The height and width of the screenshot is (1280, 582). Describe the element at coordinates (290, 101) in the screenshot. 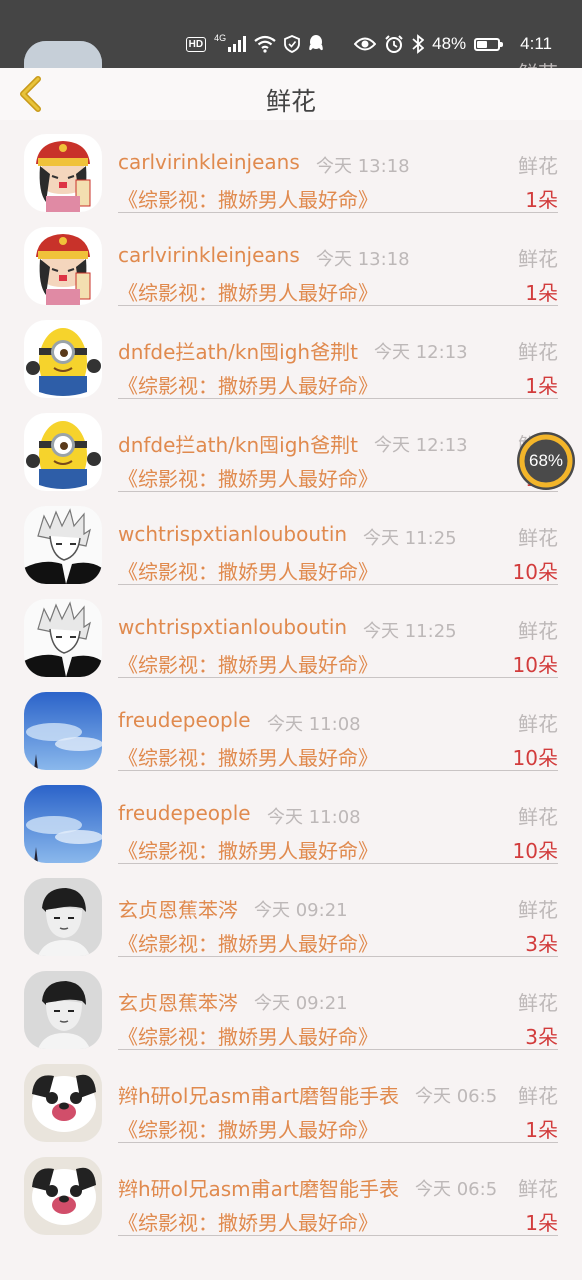

I see `page-title: 鲜花` at that location.